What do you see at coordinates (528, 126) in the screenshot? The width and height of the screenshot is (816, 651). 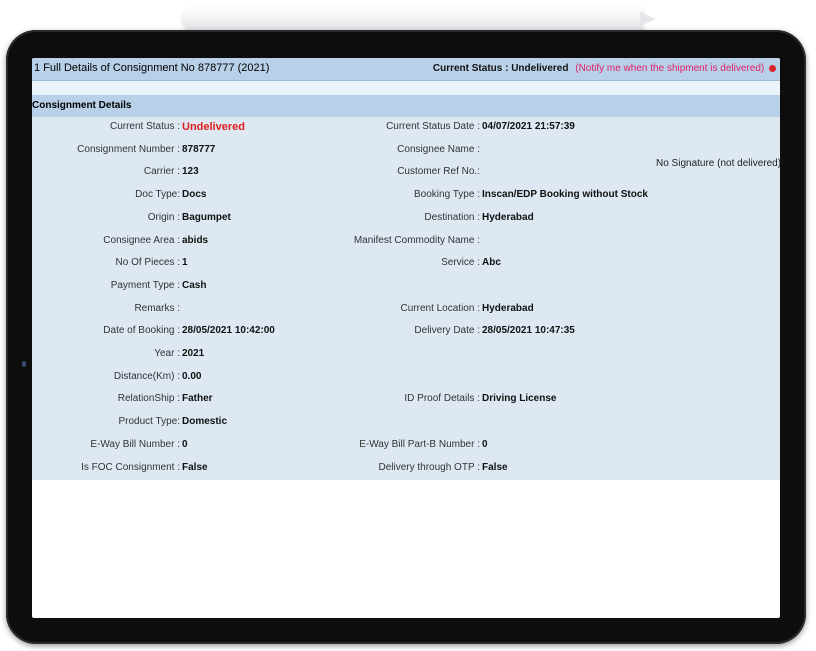 I see `field-value: 04/07/2021 21:57:39` at bounding box center [528, 126].